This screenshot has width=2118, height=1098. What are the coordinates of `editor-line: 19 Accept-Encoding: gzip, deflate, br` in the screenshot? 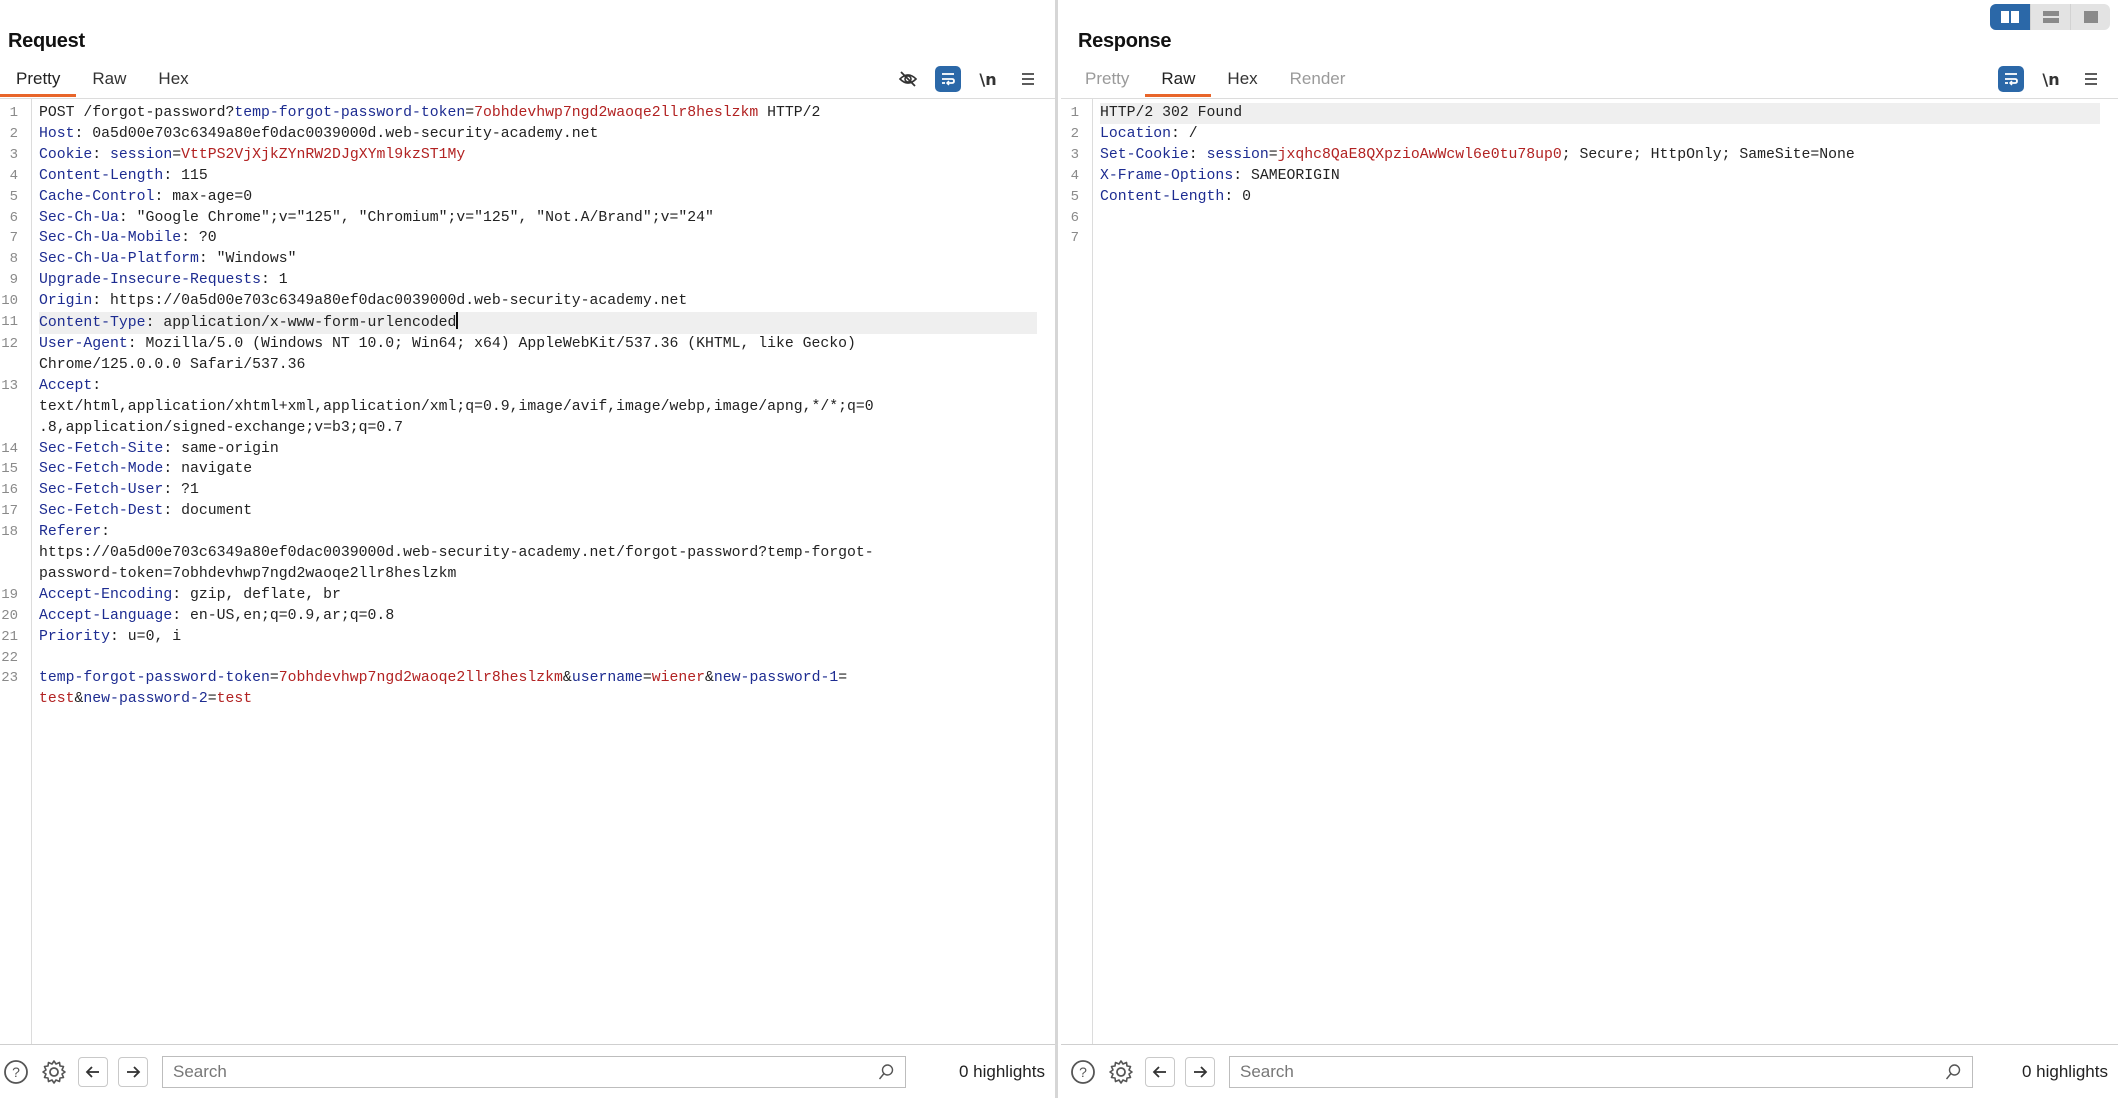 It's located at (527, 595).